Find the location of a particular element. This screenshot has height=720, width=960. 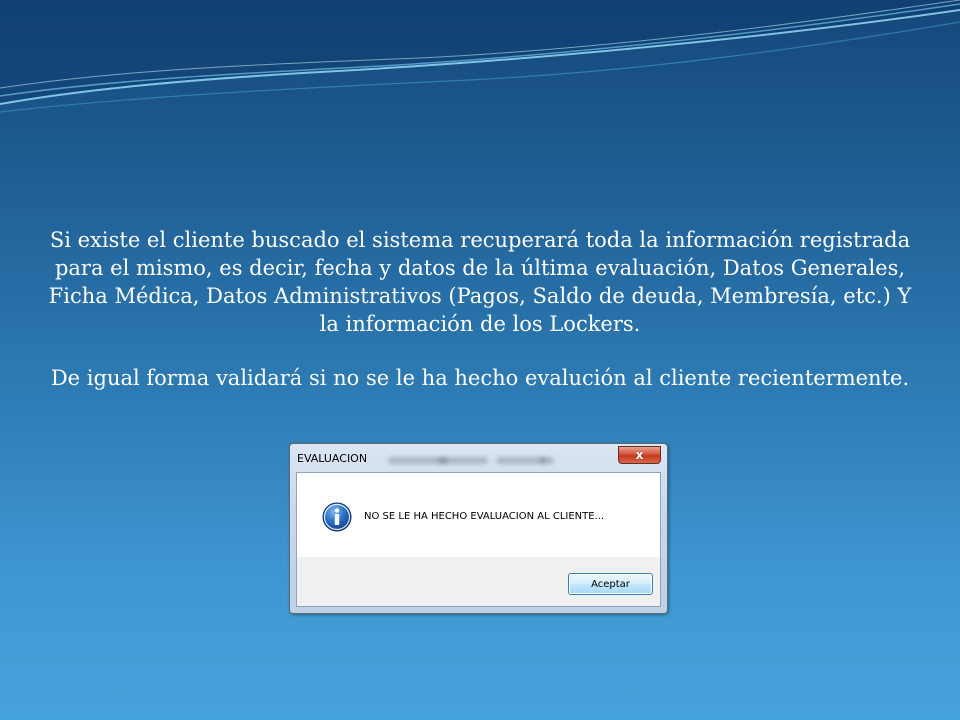

close-button: x is located at coordinates (639, 455).